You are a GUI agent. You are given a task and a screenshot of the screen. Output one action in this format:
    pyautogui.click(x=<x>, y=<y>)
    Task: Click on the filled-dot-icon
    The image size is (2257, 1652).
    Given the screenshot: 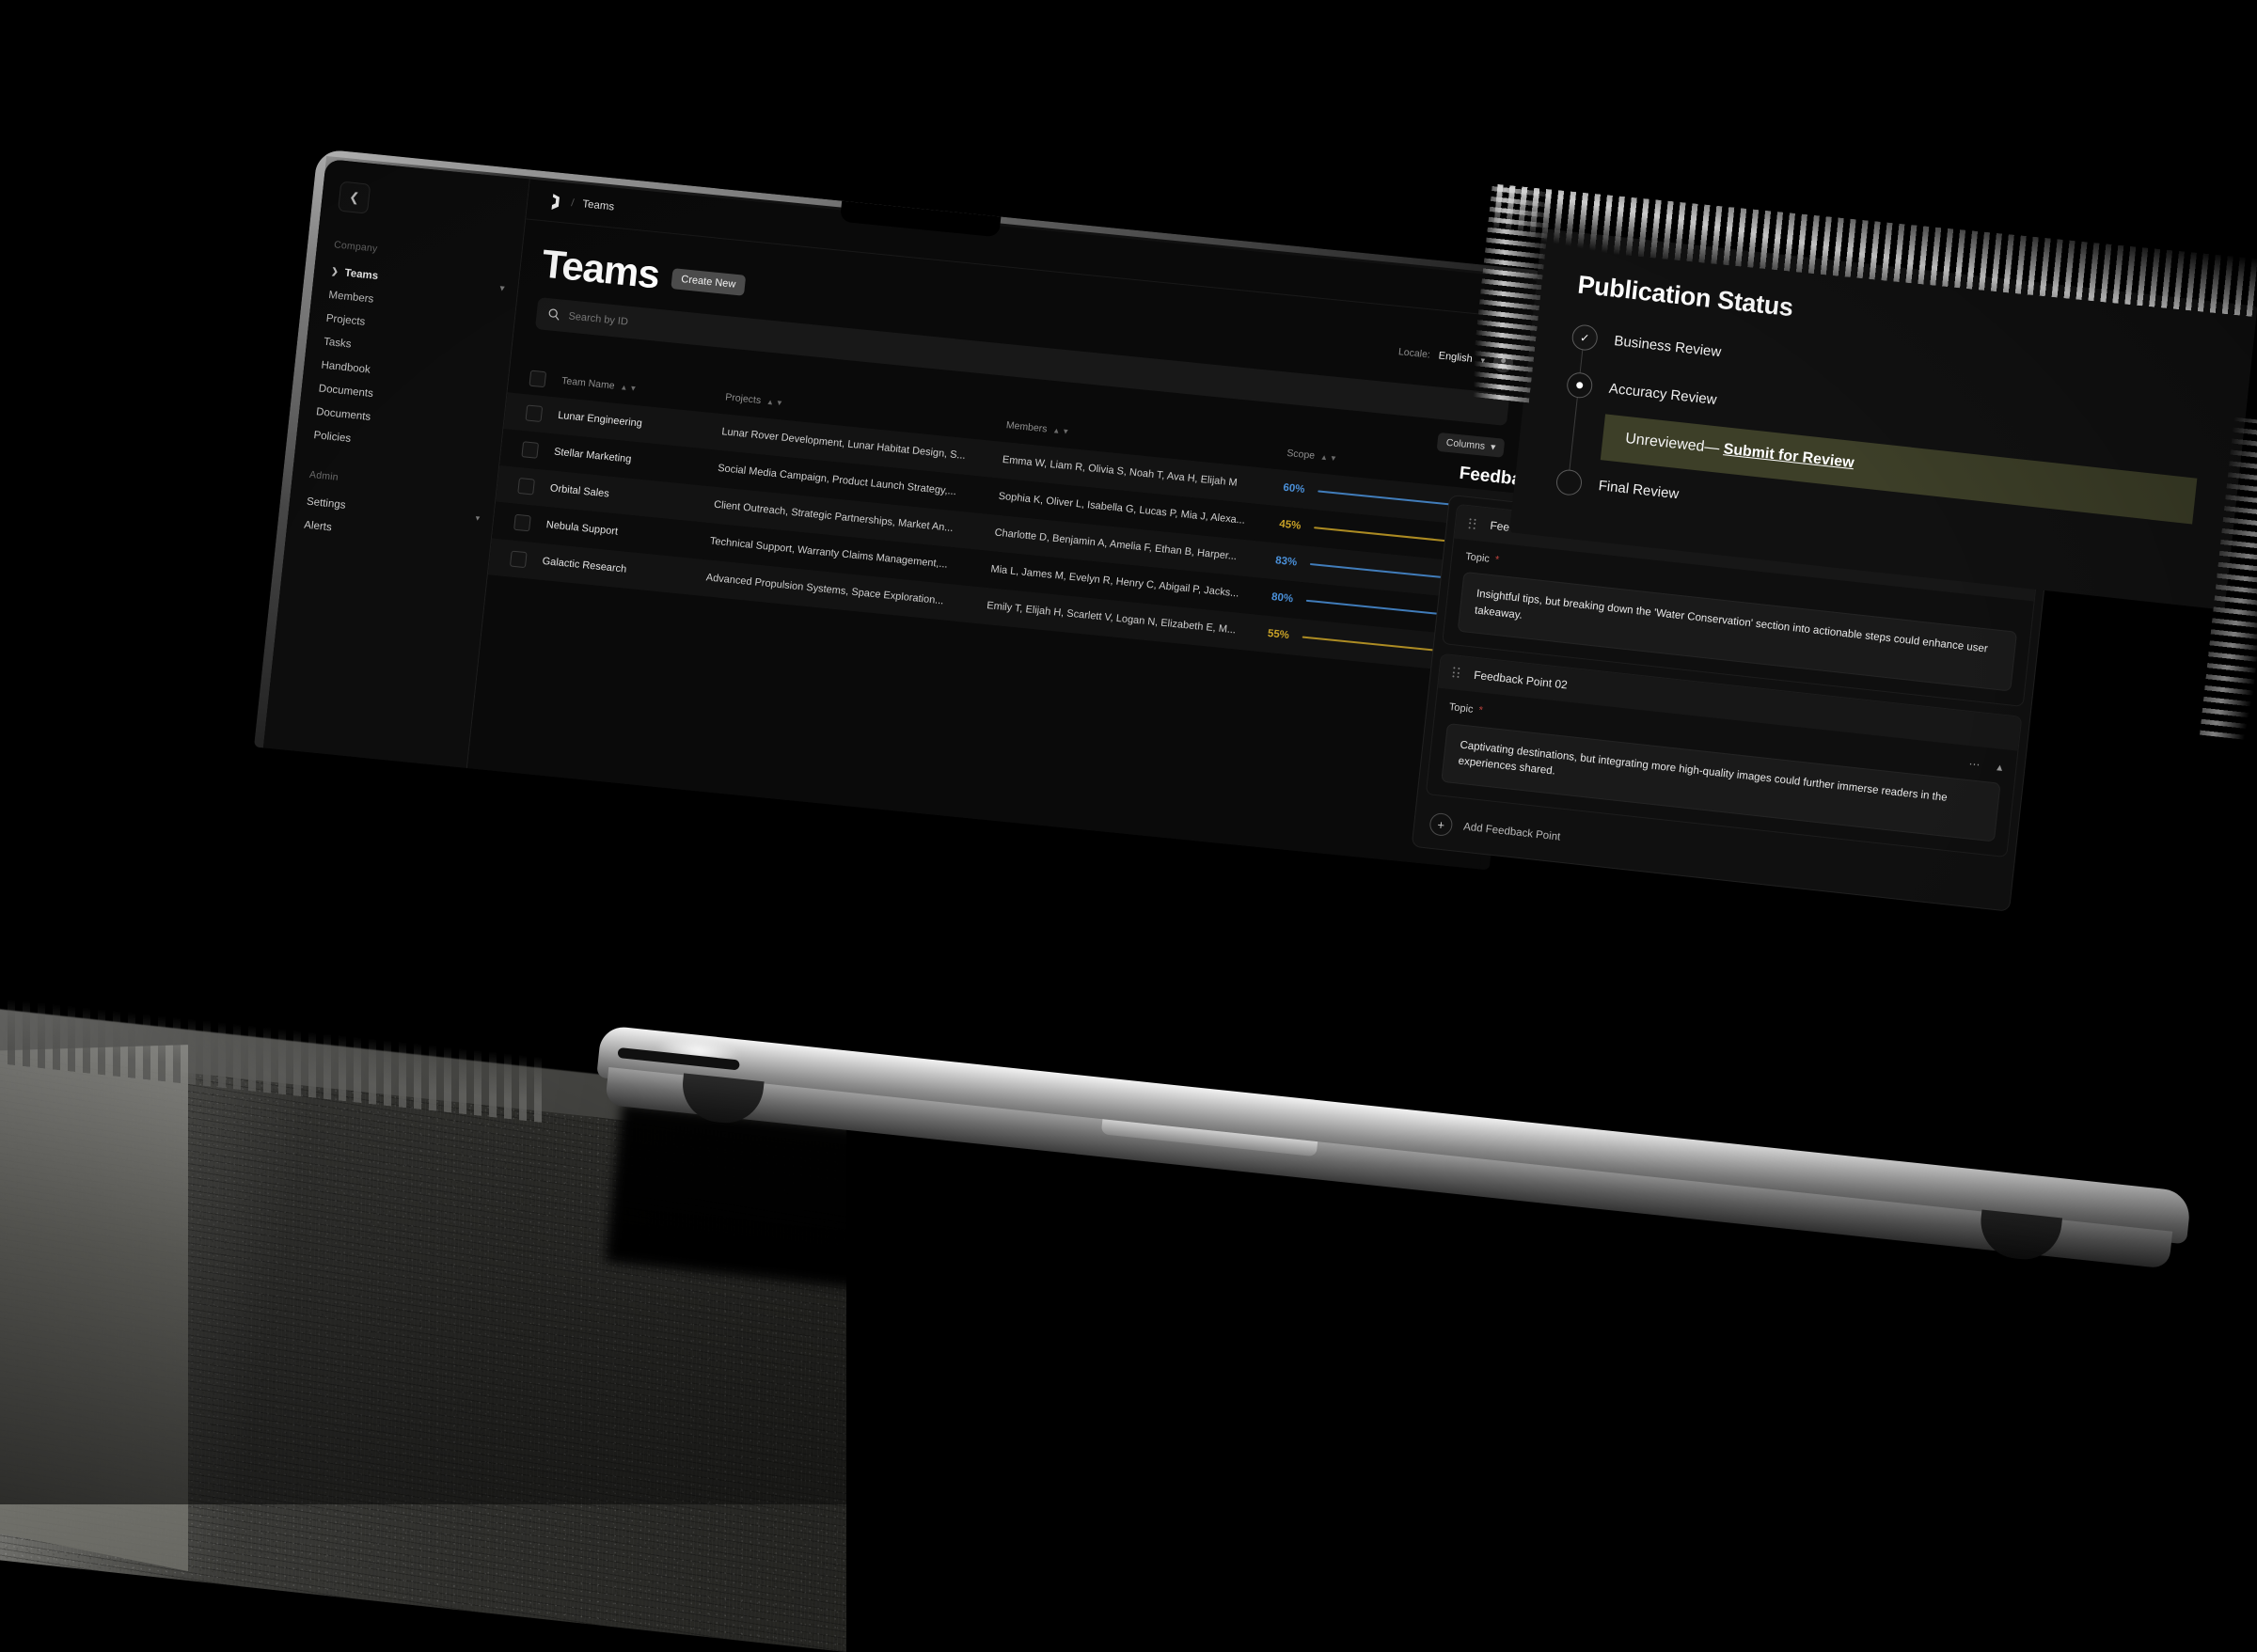 What is the action you would take?
    pyautogui.click(x=1580, y=385)
    